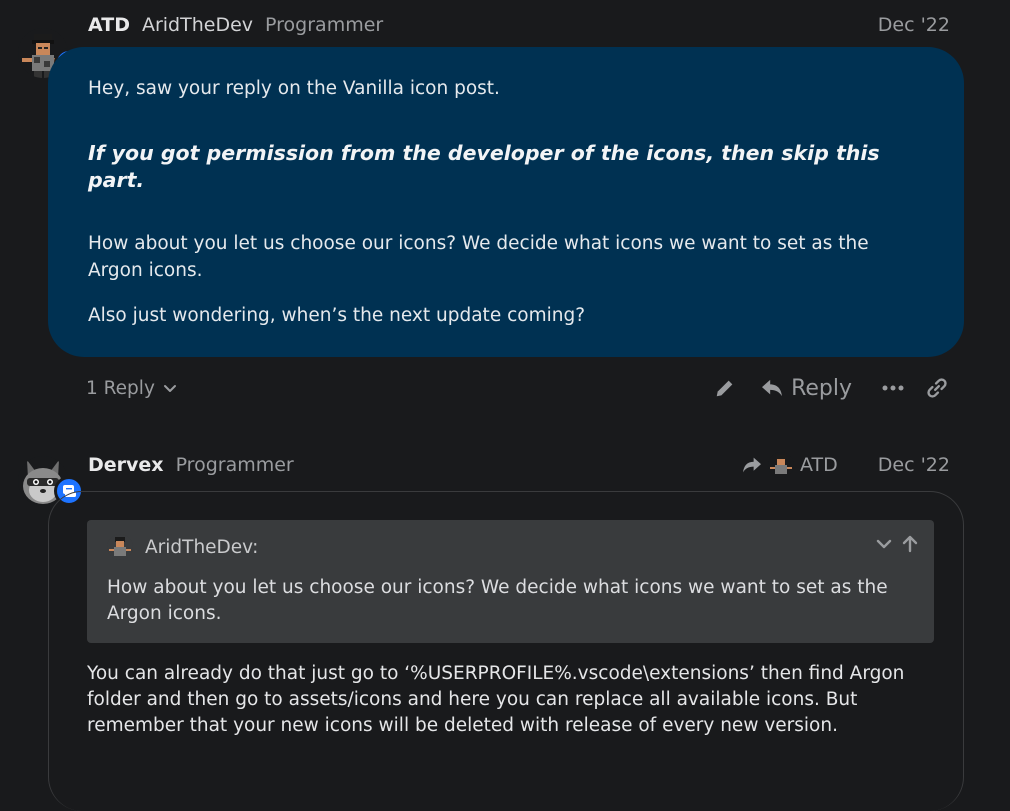  What do you see at coordinates (120, 547) in the screenshot?
I see `quote-author-avatar` at bounding box center [120, 547].